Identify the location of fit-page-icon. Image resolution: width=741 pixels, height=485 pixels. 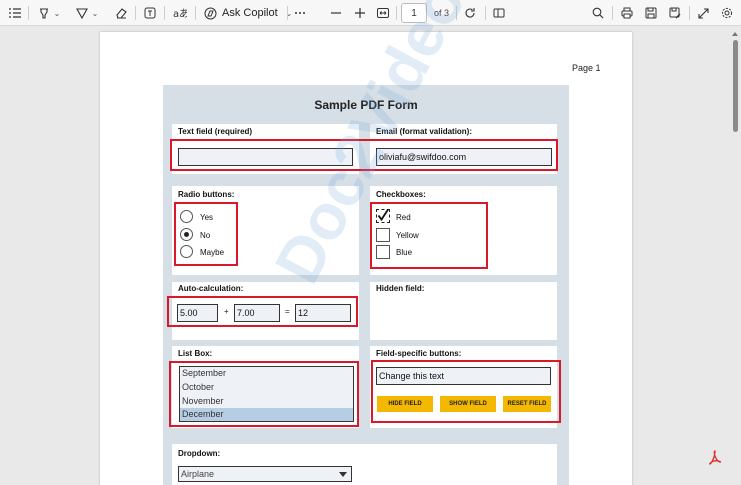
(383, 13).